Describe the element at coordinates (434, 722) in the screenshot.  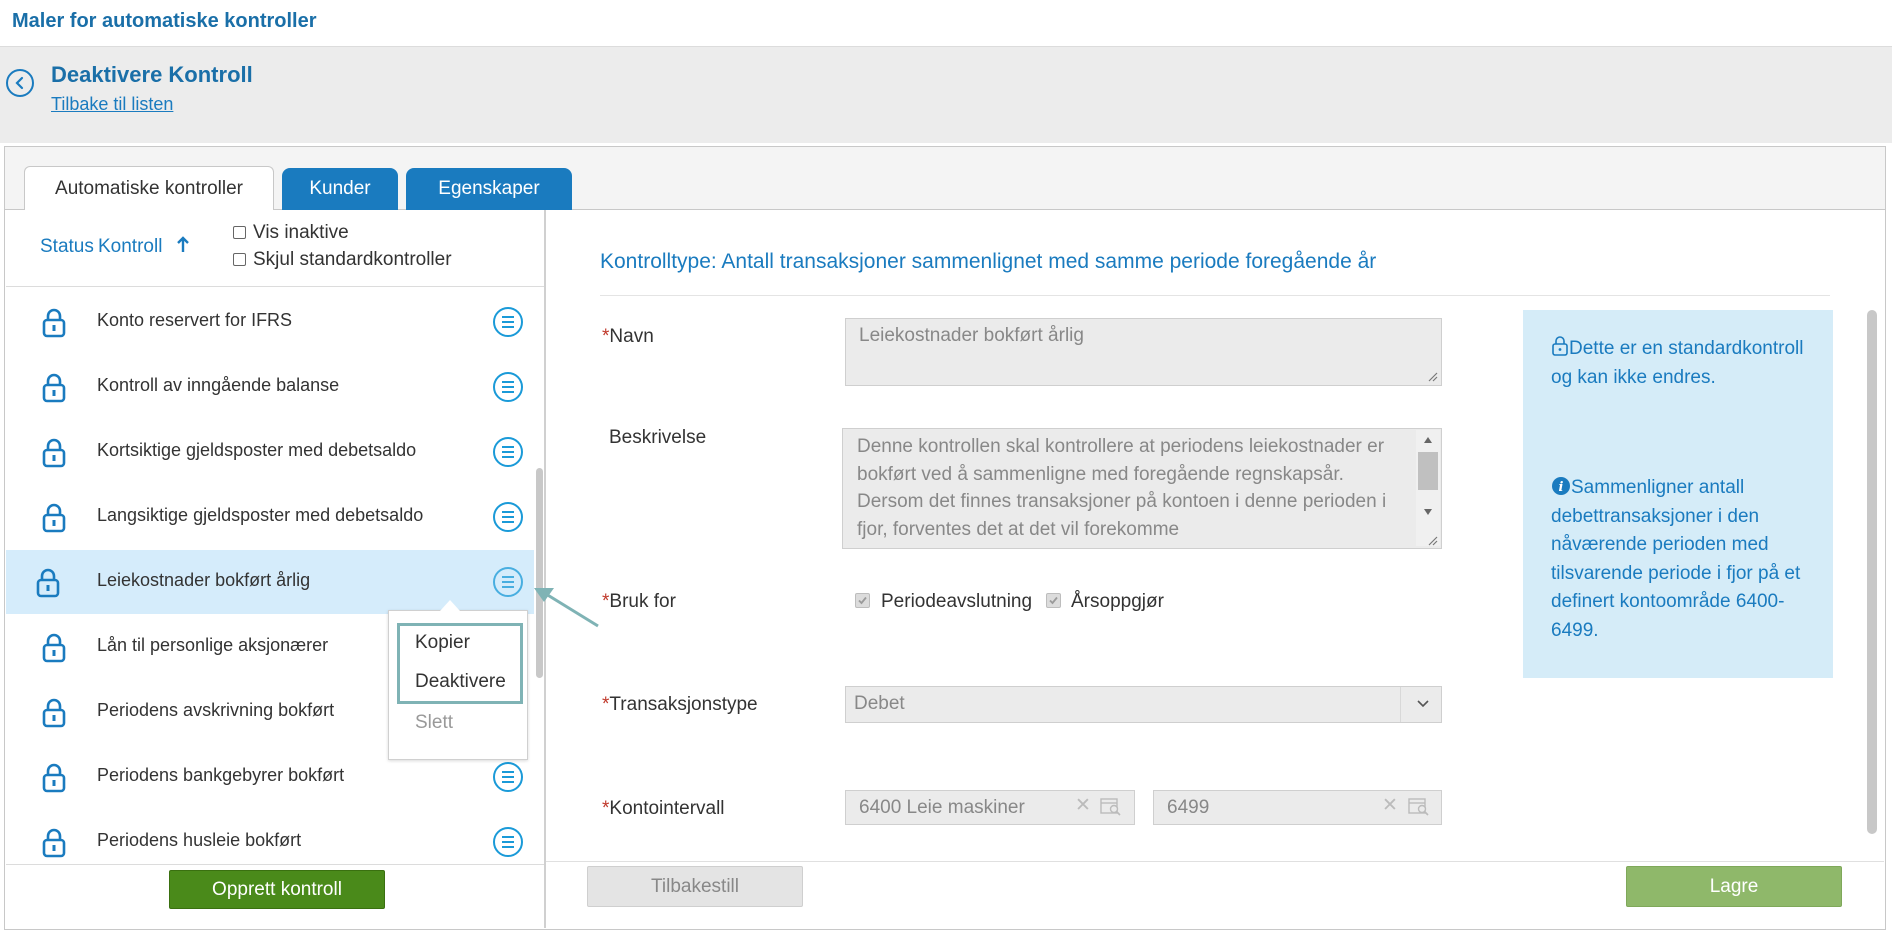
I see `menu-item-slett: Slett` at that location.